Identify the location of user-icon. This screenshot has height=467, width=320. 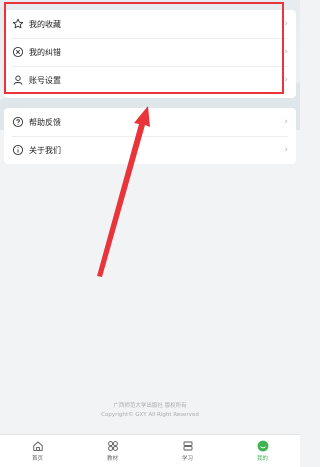
(18, 80).